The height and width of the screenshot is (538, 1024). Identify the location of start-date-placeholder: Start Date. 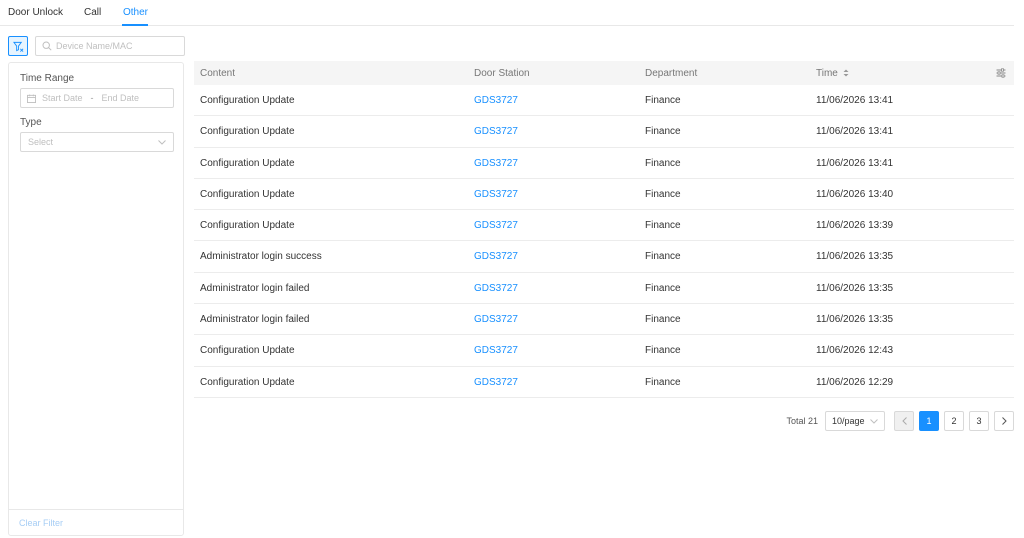
(62, 98).